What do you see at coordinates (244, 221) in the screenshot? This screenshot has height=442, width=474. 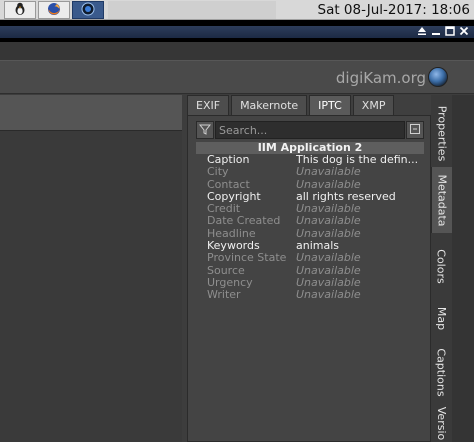 I see `metadata-key: Date Created` at bounding box center [244, 221].